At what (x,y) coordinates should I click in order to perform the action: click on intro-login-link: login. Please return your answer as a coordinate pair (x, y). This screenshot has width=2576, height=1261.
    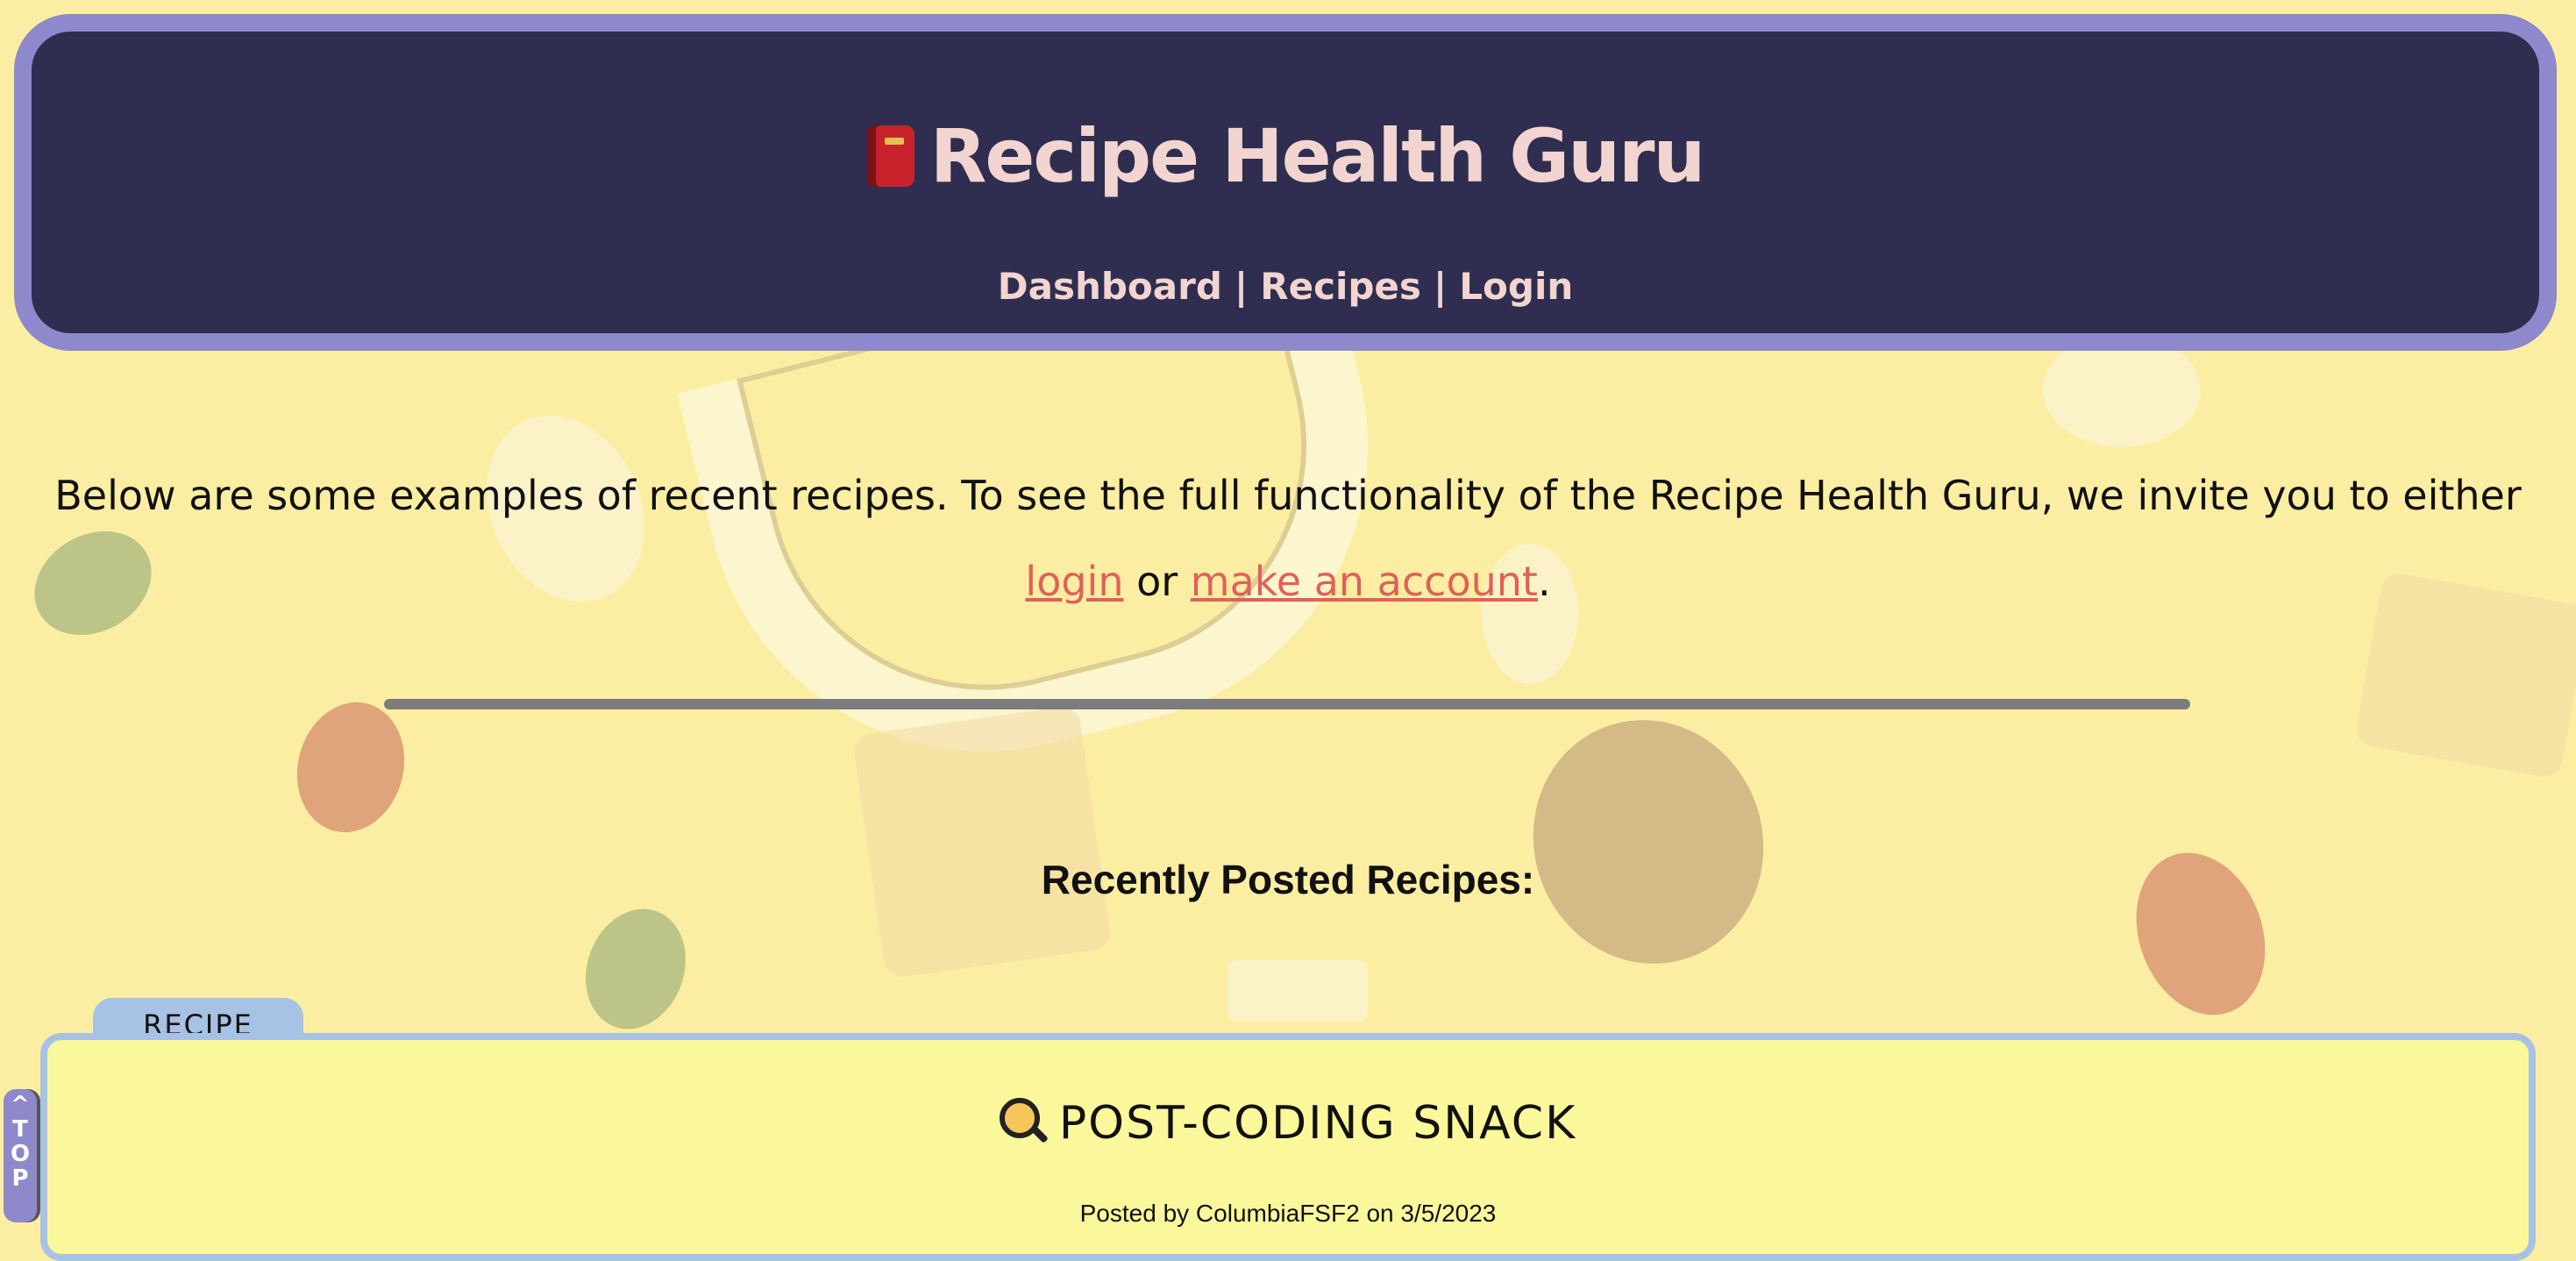
    Looking at the image, I should click on (1074, 581).